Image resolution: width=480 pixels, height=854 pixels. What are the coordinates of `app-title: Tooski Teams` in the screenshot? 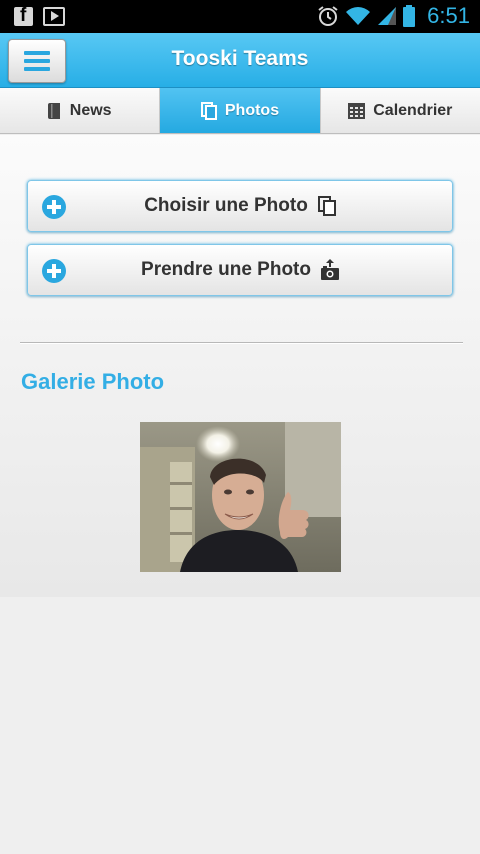 It's located at (240, 58).